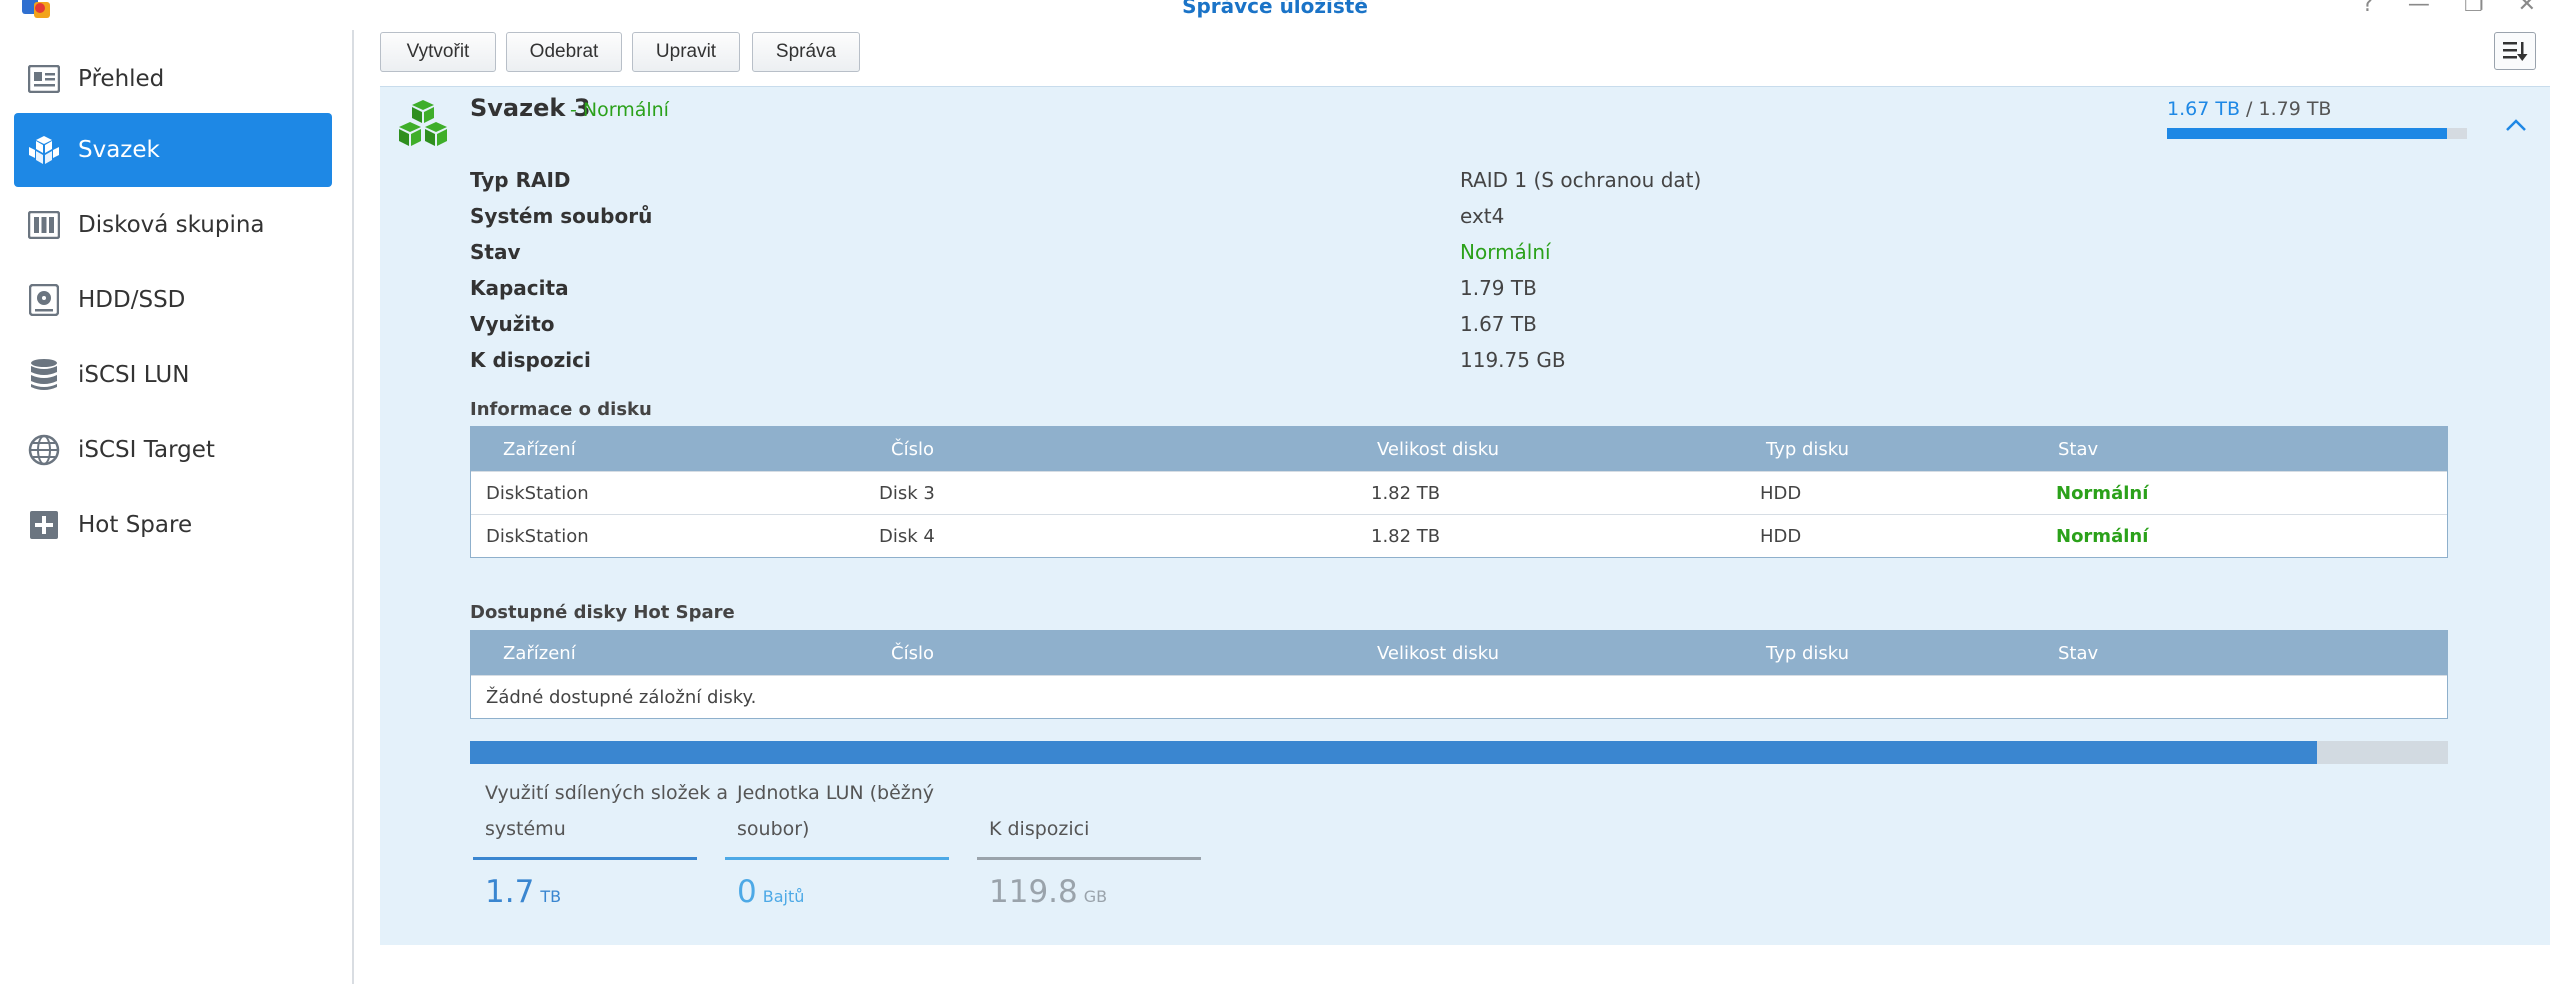  What do you see at coordinates (1581, 180) in the screenshot?
I see `prop-value-raid: RAID 1 (S ochranou dat)` at bounding box center [1581, 180].